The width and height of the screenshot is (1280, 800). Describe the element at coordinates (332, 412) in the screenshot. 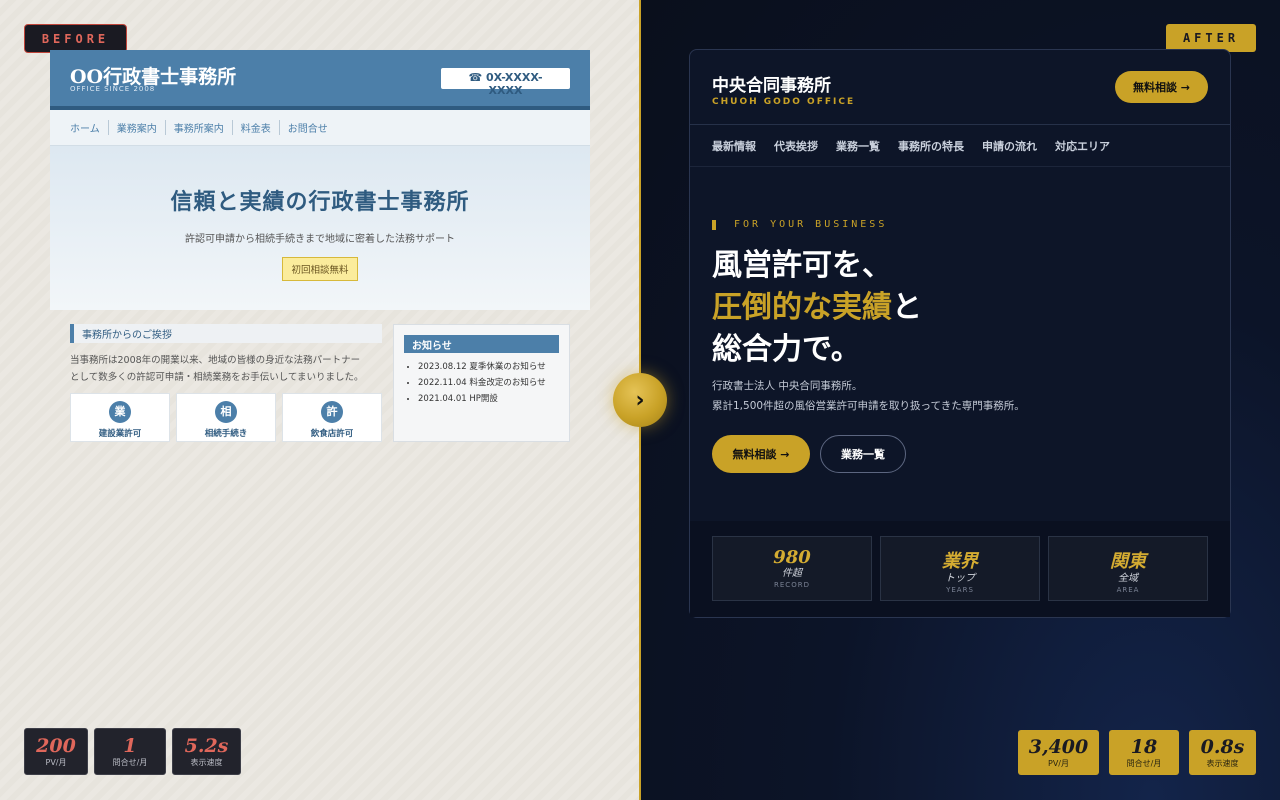

I see `old-service-icon: 許` at that location.